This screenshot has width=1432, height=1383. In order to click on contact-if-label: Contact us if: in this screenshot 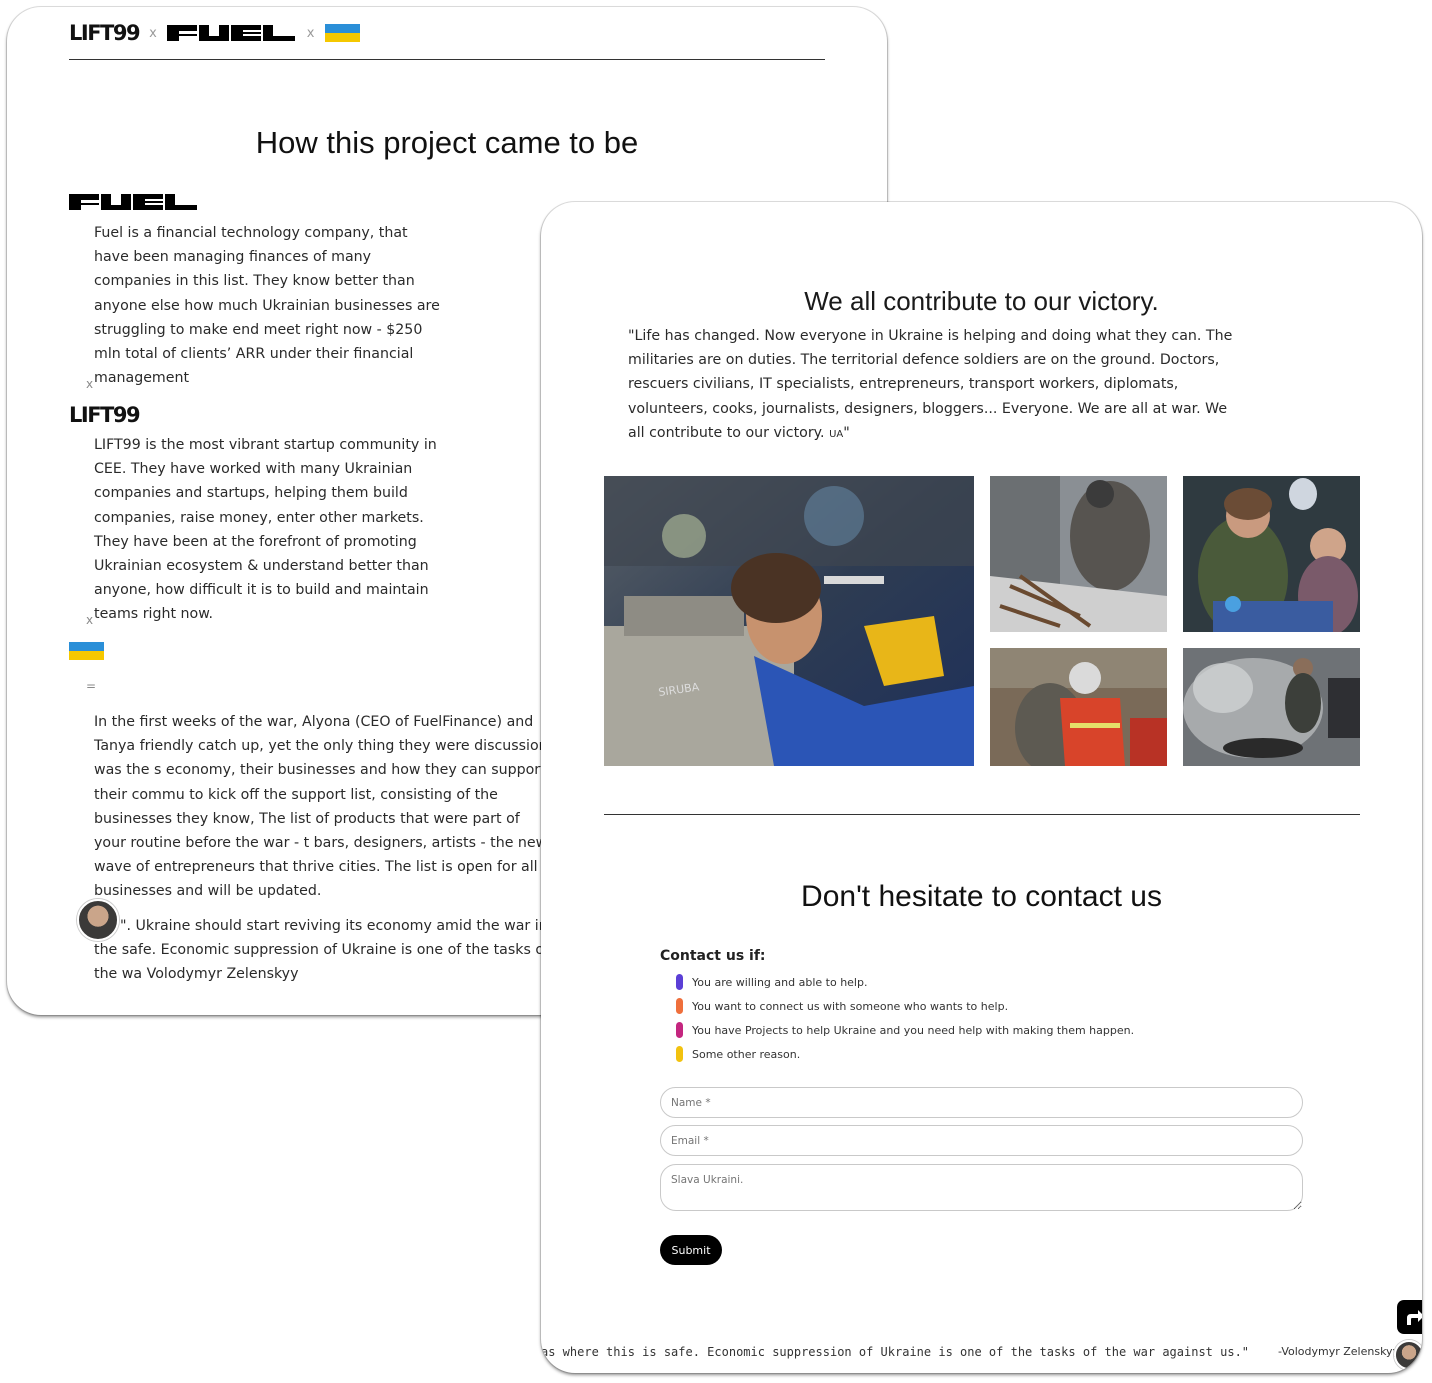, I will do `click(713, 956)`.